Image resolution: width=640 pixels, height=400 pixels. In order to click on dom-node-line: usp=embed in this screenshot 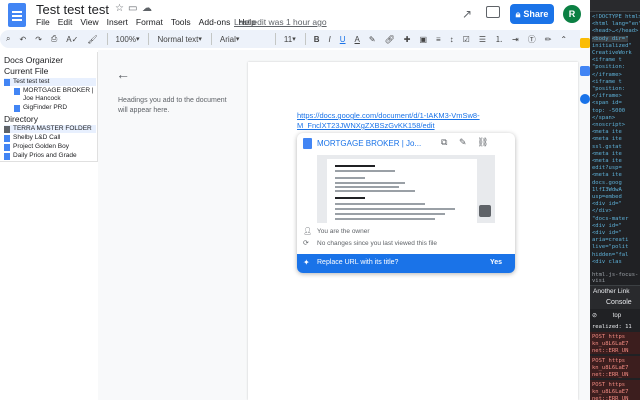, I will do `click(607, 197)`.